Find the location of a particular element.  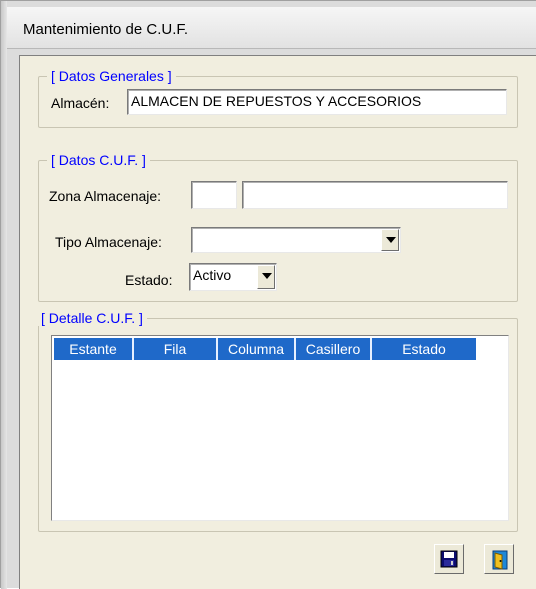

tipo-almacenaje-select is located at coordinates (296, 240).